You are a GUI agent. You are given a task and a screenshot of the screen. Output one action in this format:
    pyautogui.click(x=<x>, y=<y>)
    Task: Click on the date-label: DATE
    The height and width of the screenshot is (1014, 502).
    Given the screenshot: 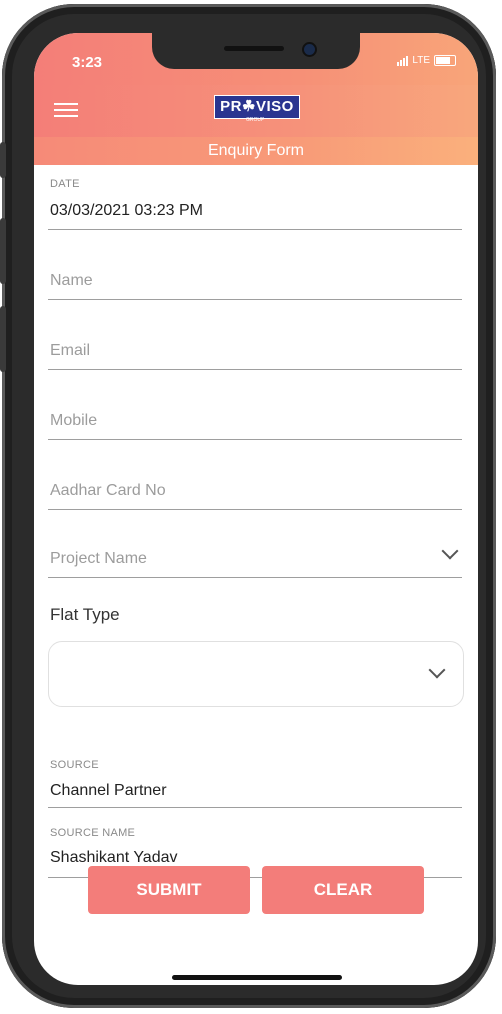 What is the action you would take?
    pyautogui.click(x=65, y=184)
    